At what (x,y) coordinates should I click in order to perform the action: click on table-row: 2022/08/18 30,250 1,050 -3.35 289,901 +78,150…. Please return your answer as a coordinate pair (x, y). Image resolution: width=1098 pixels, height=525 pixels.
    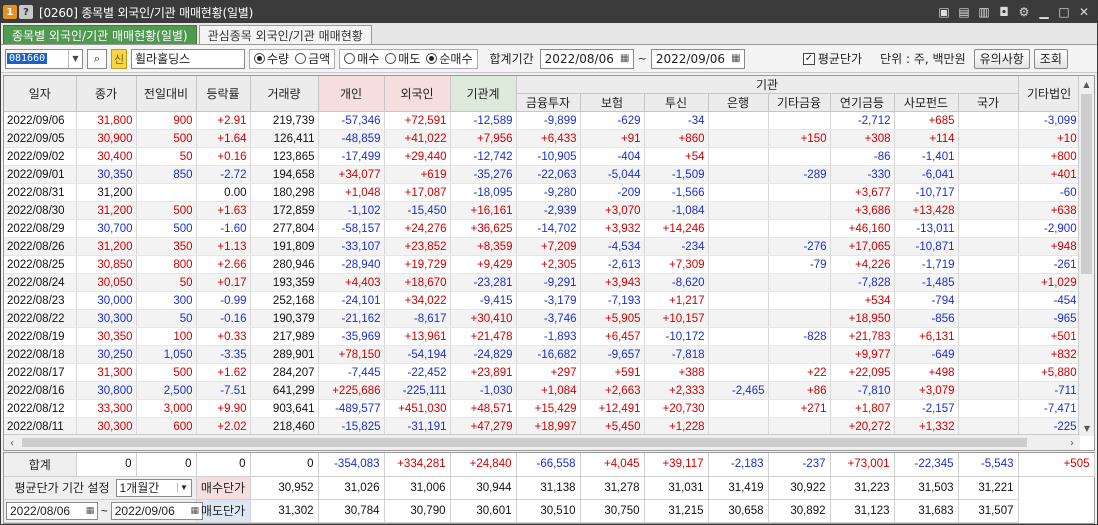
    Looking at the image, I should click on (542, 354).